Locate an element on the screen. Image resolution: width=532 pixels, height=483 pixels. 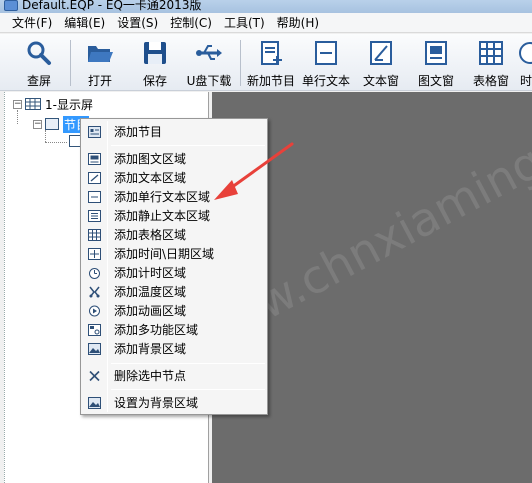
search-screen-button: 查屏 is located at coordinates (39, 62).